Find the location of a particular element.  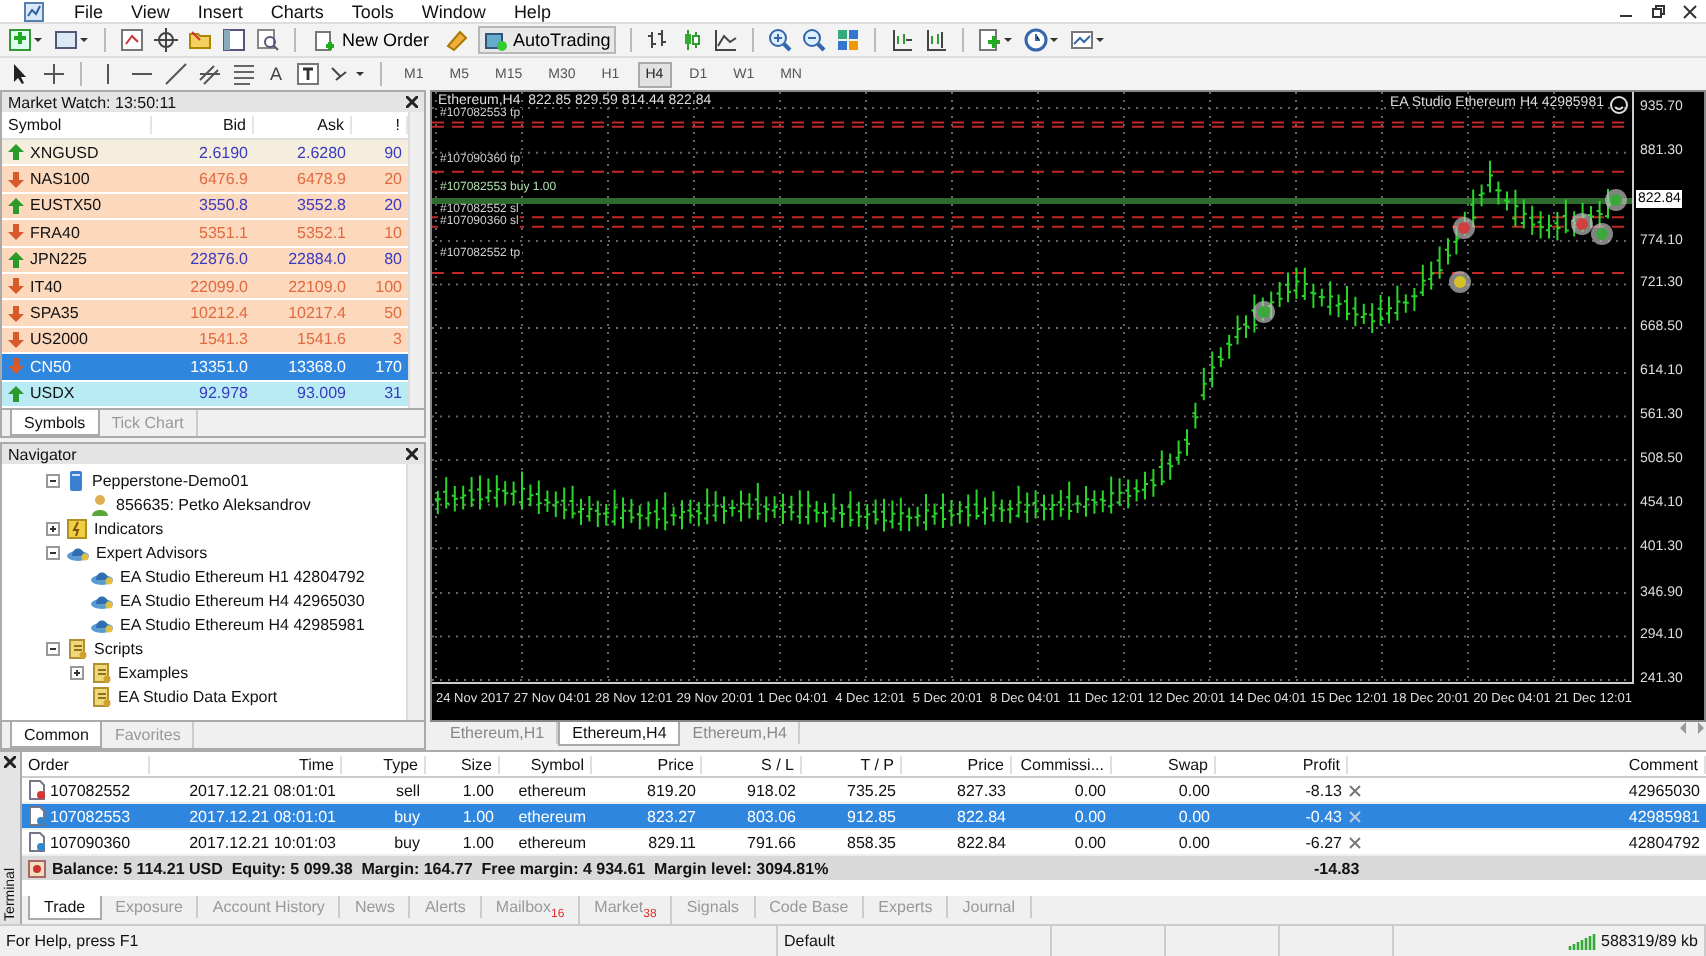

order-row: 107082553 2017.12.21 08:01:01 buy 1.00 ethereum 823.27 803.06 912.85 822.84 0.00 0.00 -0.43 42985981 is located at coordinates (864, 817).